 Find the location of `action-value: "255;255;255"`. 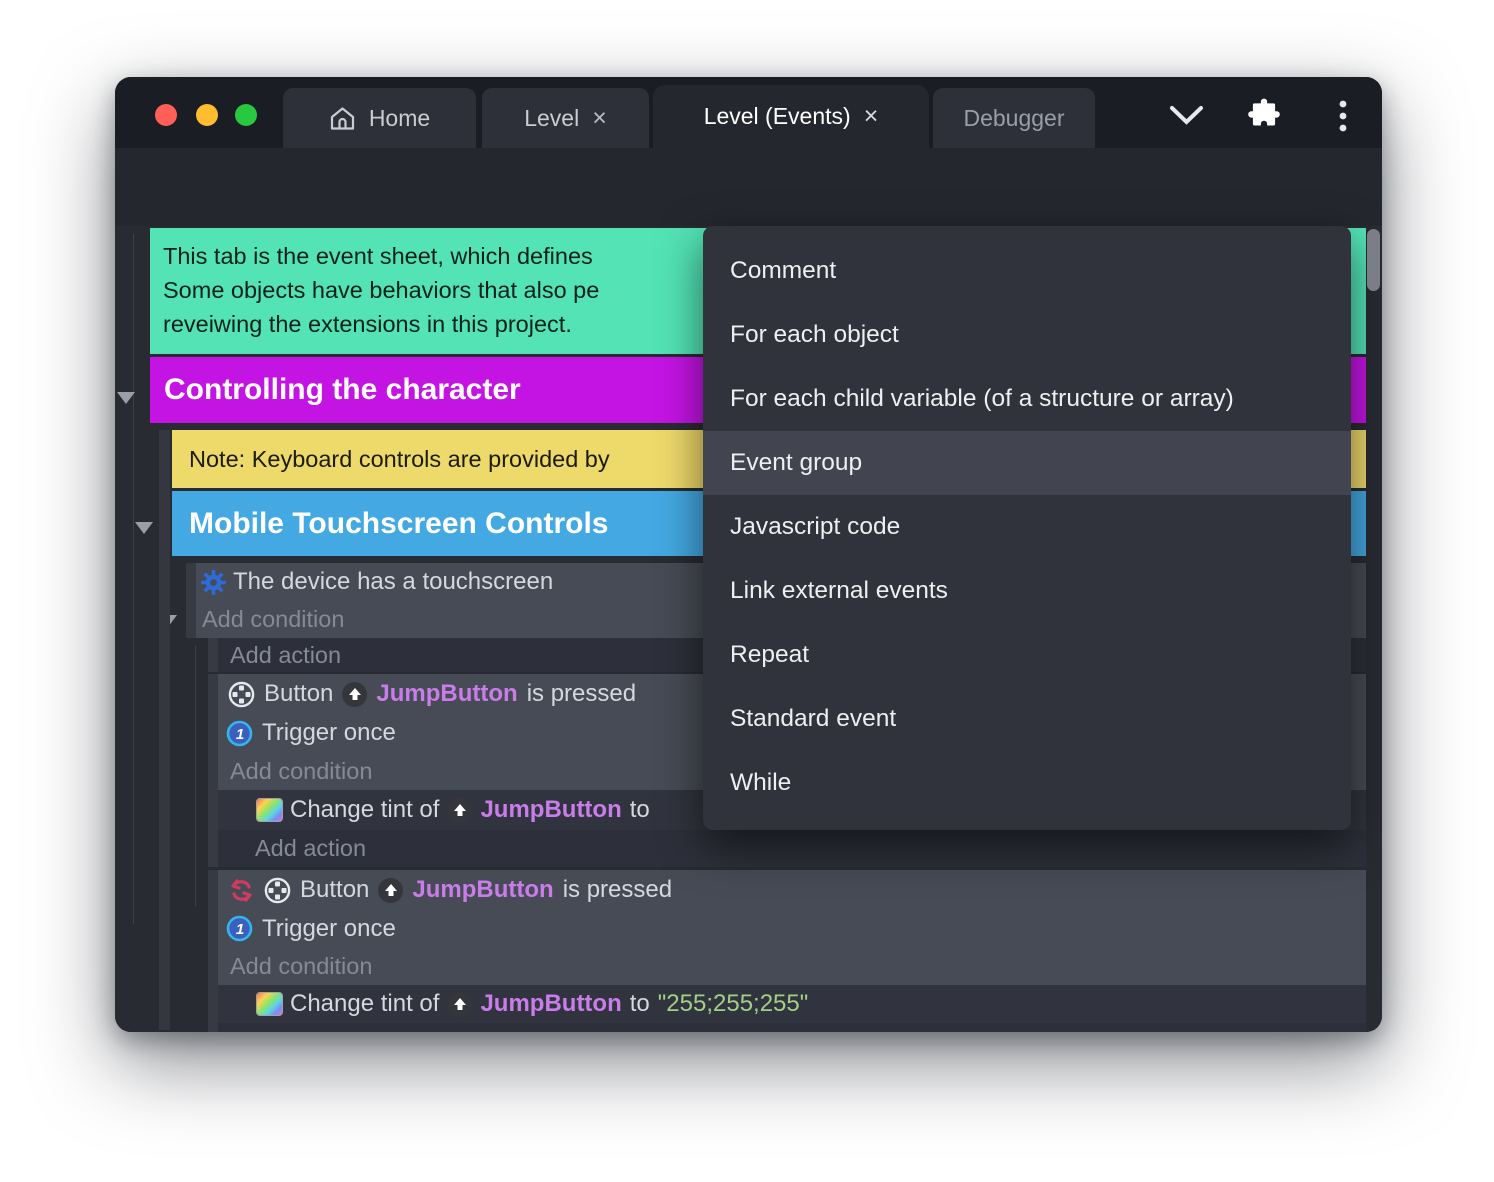

action-value: "255;255;255" is located at coordinates (733, 1003).